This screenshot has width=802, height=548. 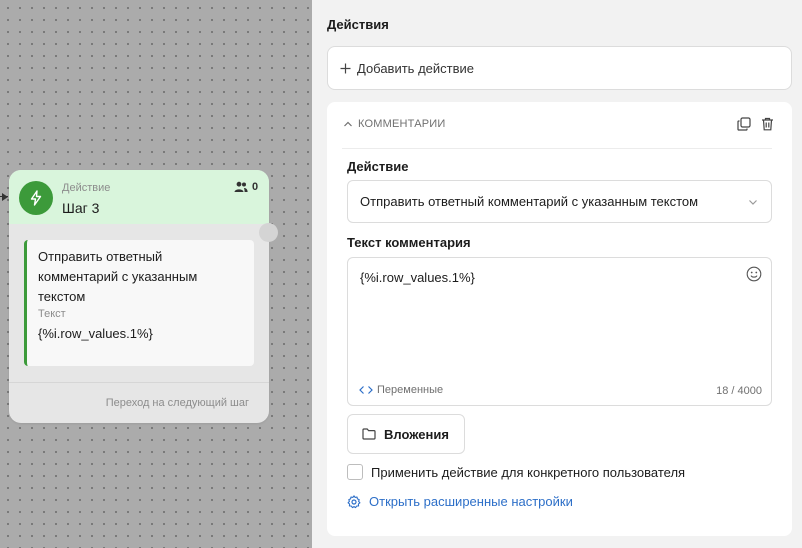 What do you see at coordinates (354, 501) in the screenshot?
I see `gear-icon` at bounding box center [354, 501].